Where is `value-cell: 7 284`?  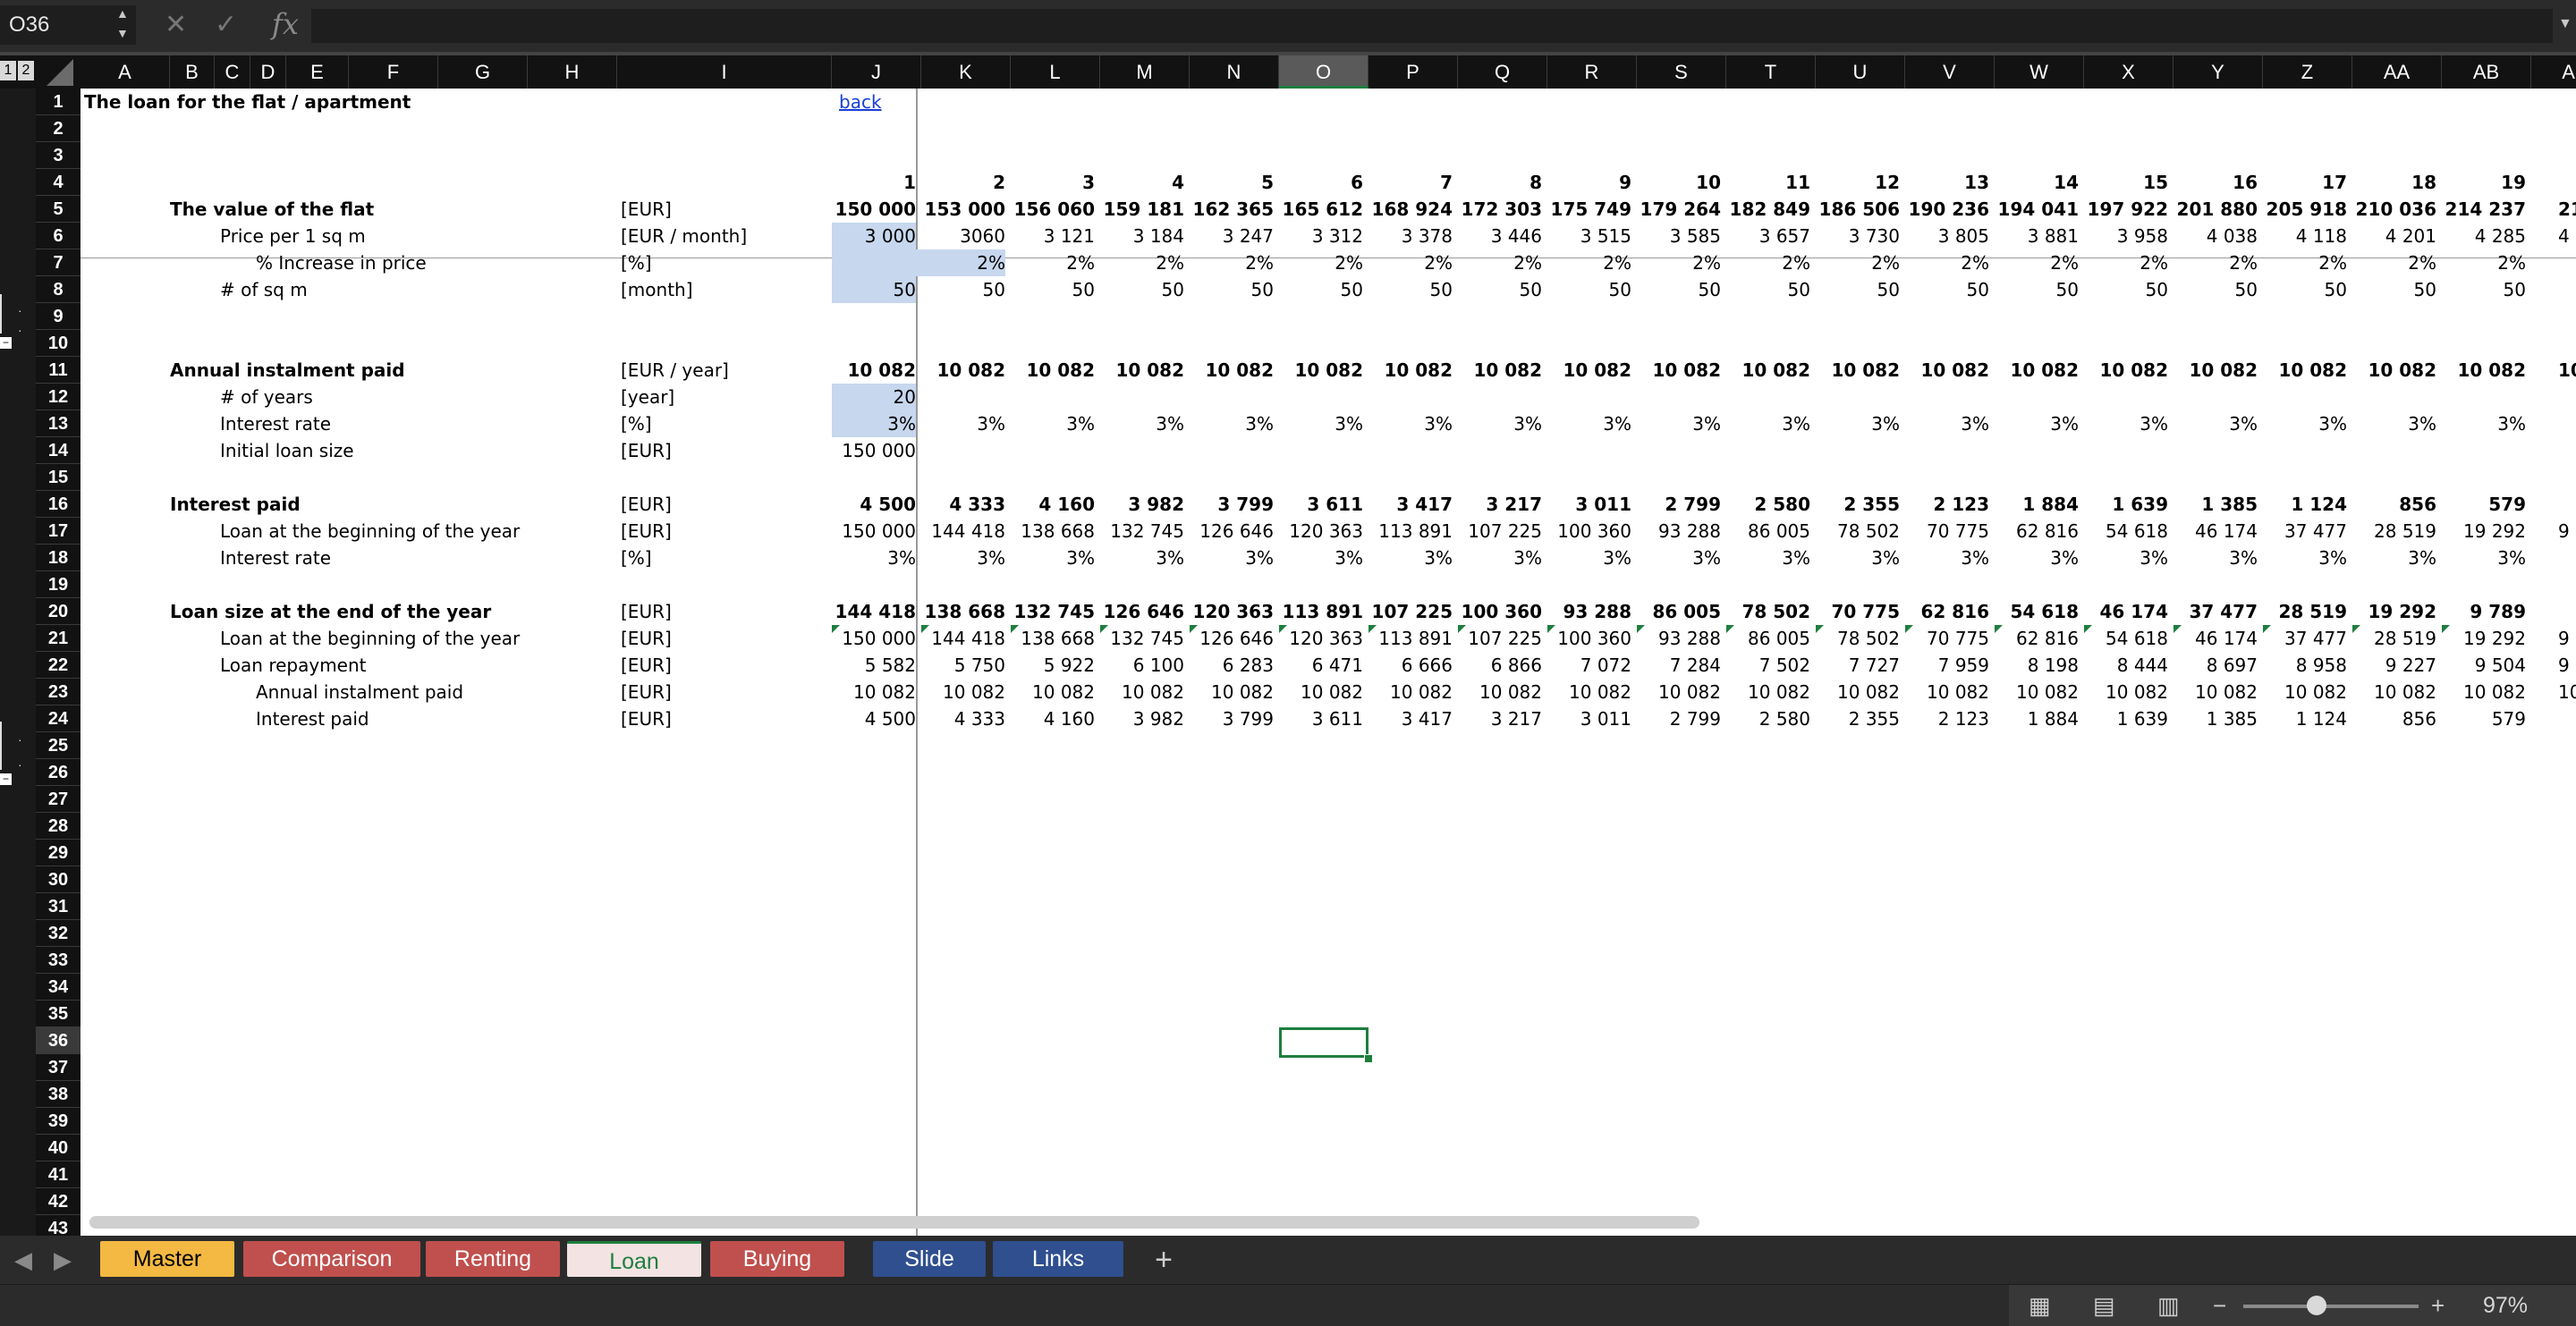
value-cell: 7 284 is located at coordinates (1679, 665).